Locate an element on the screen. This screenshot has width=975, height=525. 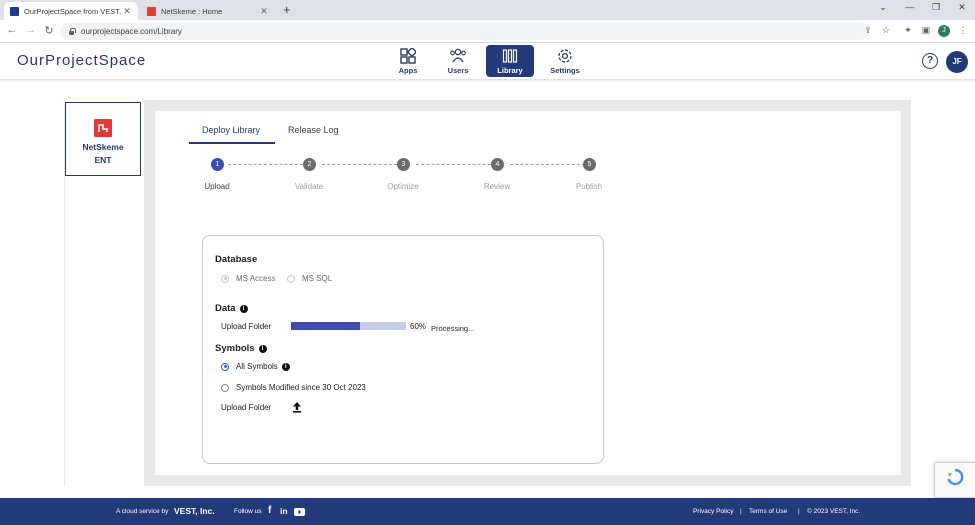
progress-percent: 60% is located at coordinates (418, 326).